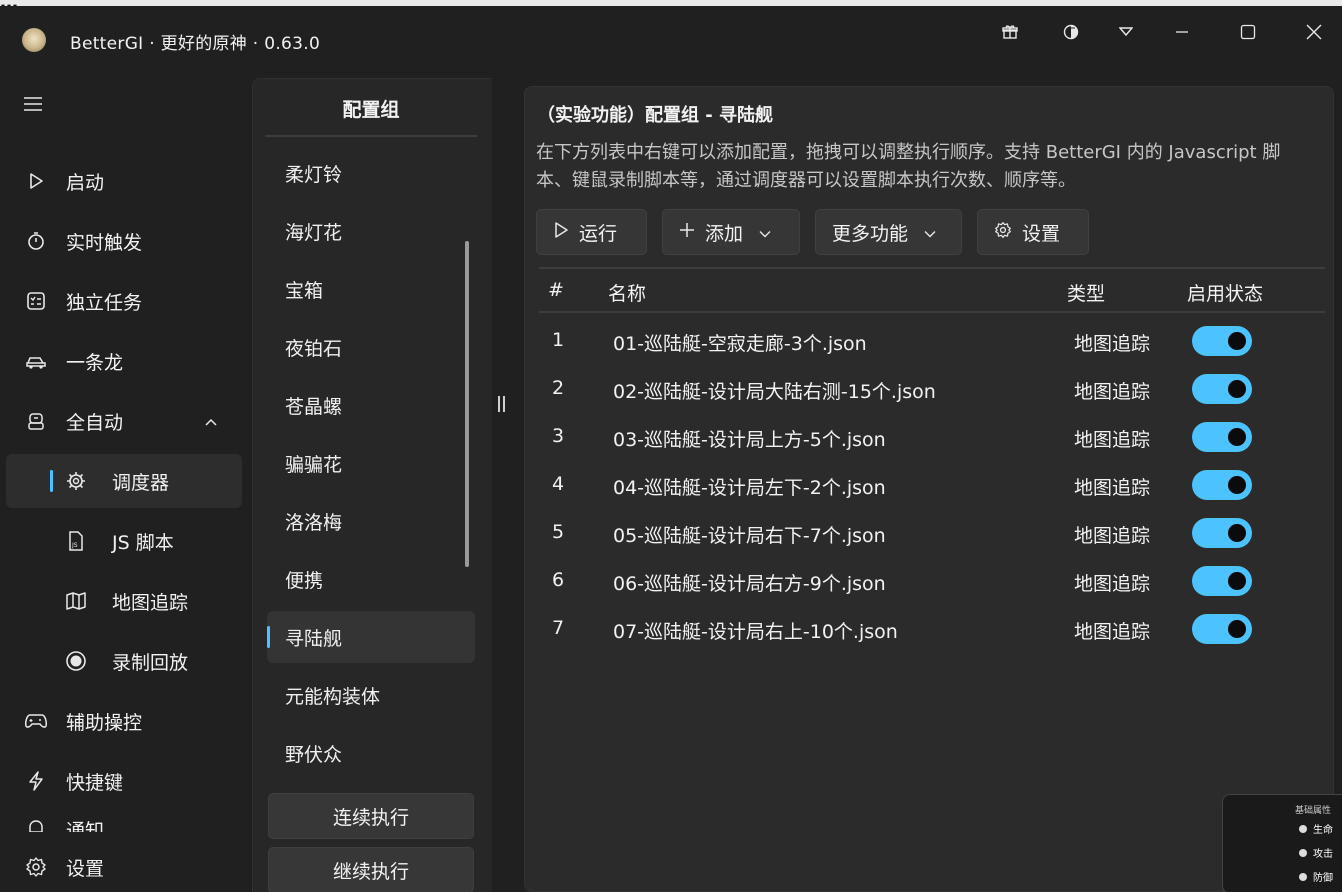 Image resolution: width=1342 pixels, height=892 pixels. What do you see at coordinates (1010, 32) in the screenshot?
I see `gift-icon` at bounding box center [1010, 32].